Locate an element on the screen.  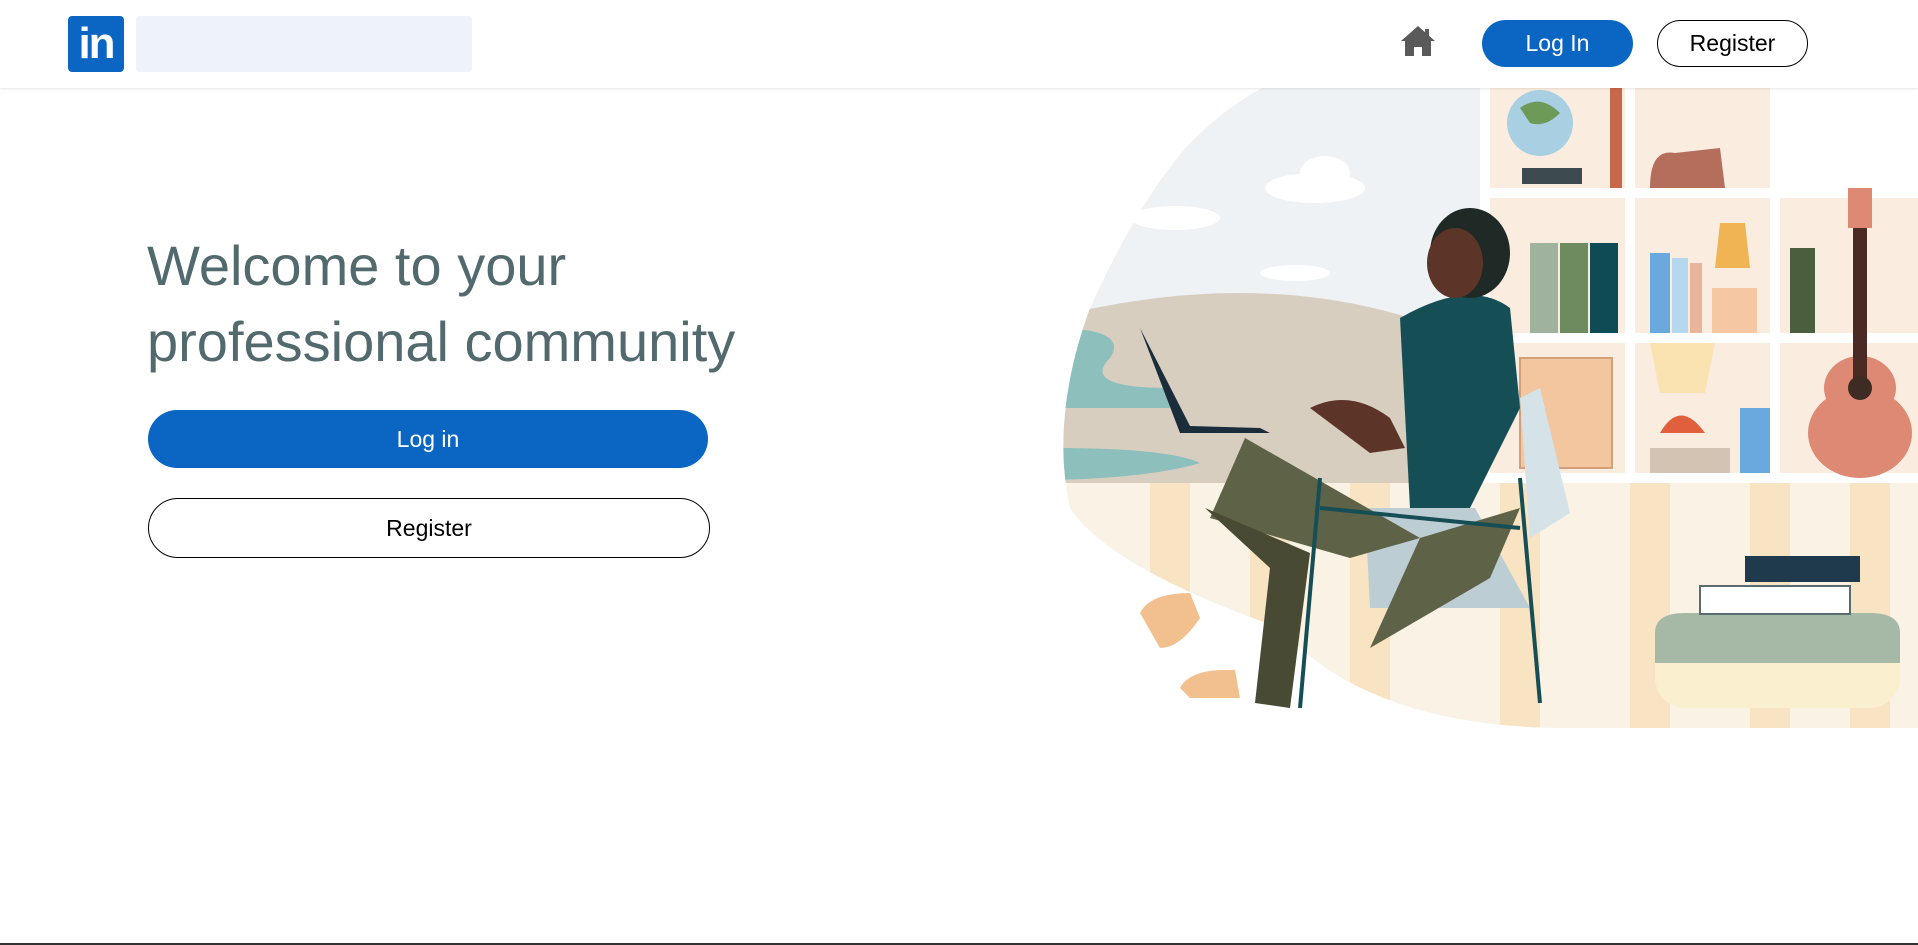
page-headline: Welcome to your professional community is located at coordinates (497, 304).